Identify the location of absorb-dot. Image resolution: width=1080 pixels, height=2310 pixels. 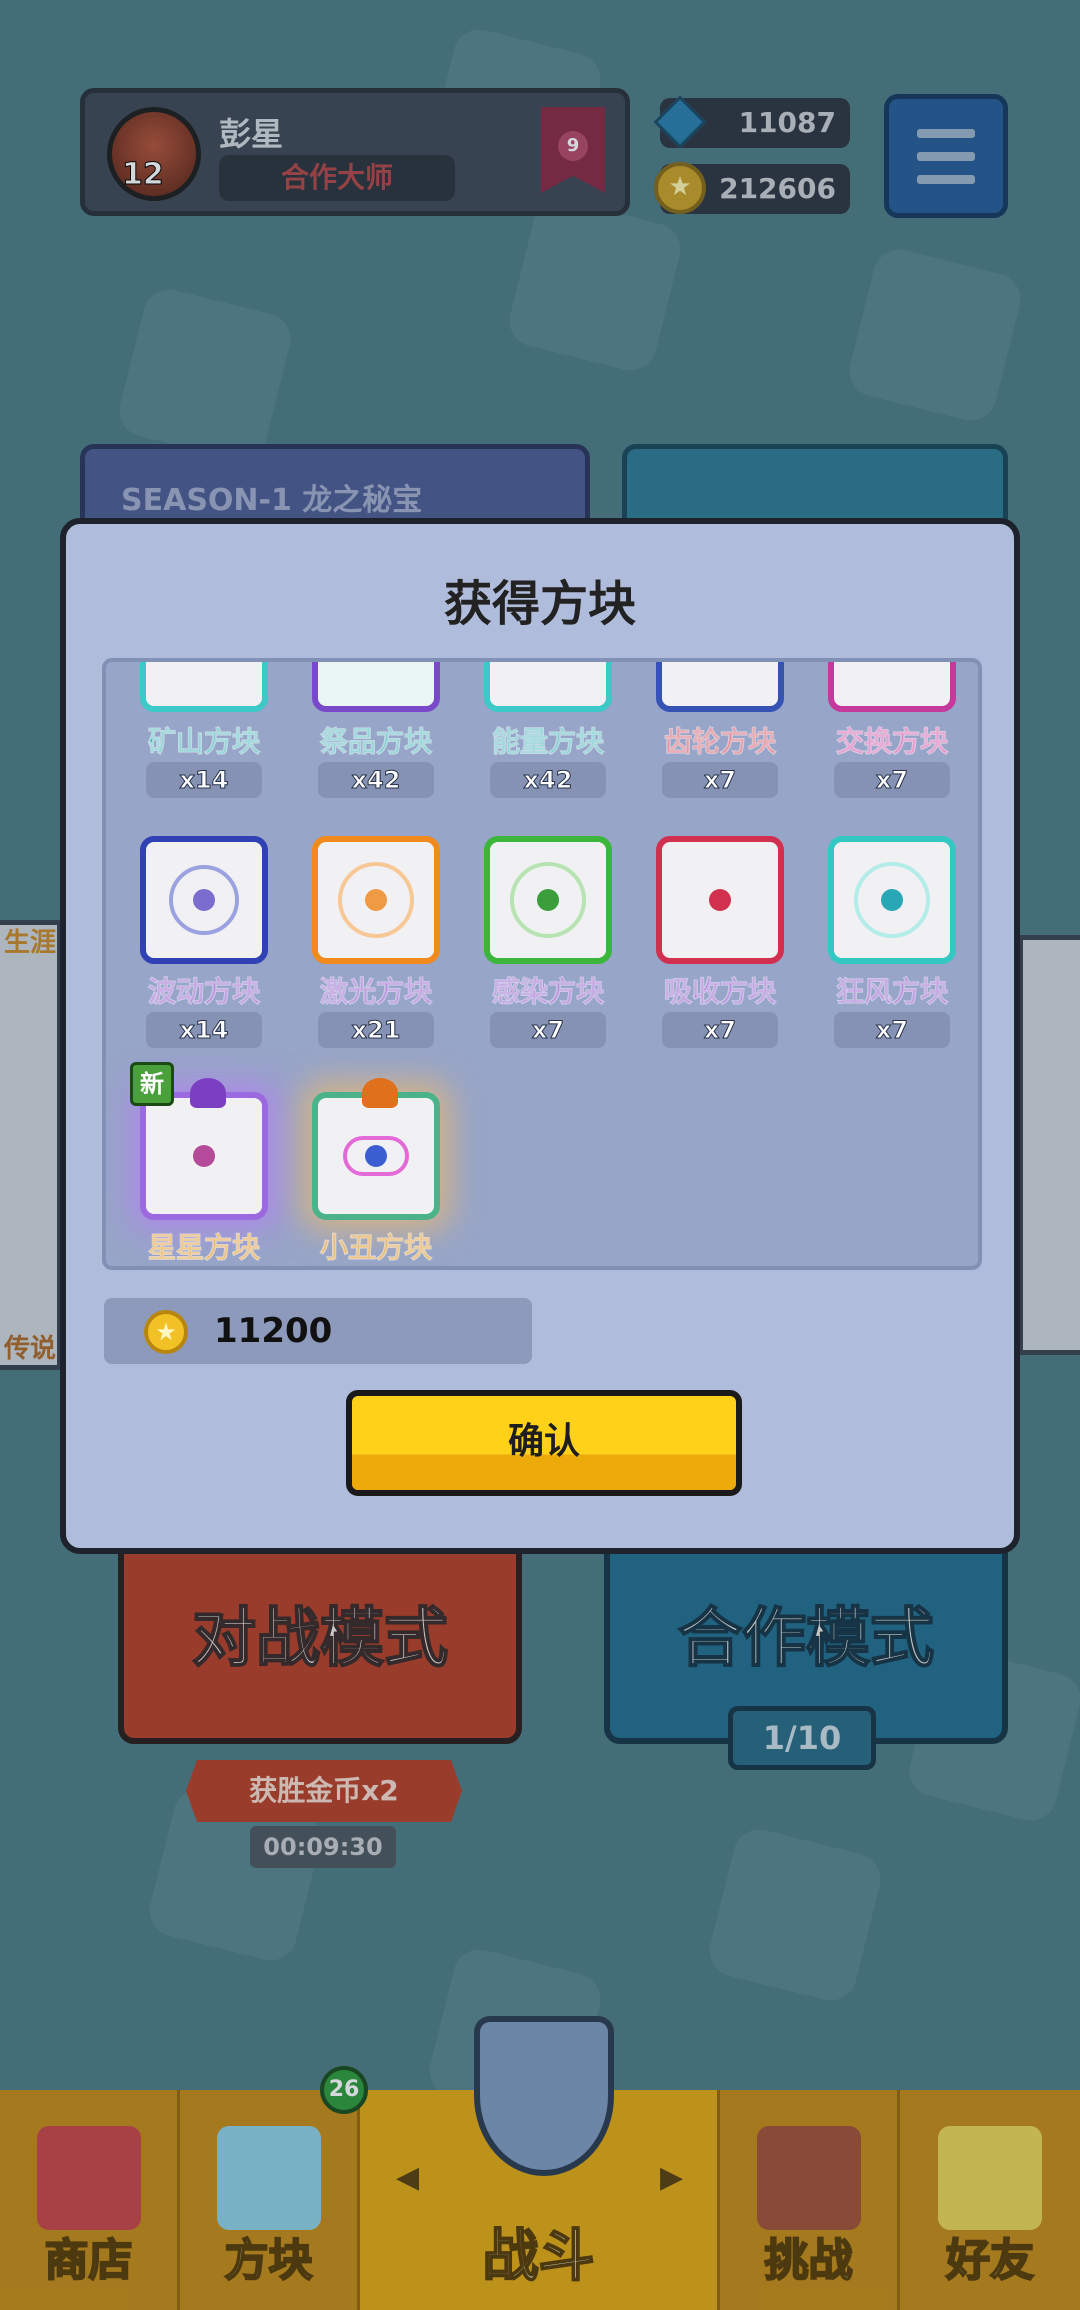
(720, 900).